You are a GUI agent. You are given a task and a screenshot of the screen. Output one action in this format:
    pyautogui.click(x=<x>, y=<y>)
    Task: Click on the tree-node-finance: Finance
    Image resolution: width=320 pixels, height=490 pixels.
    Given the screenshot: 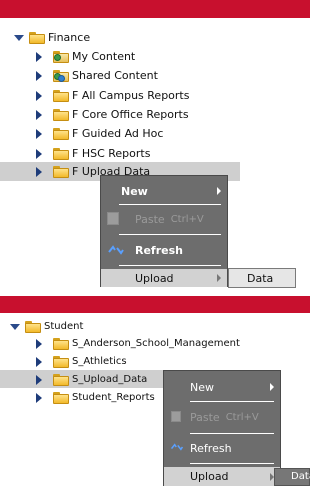 What is the action you would take?
    pyautogui.click(x=52, y=37)
    